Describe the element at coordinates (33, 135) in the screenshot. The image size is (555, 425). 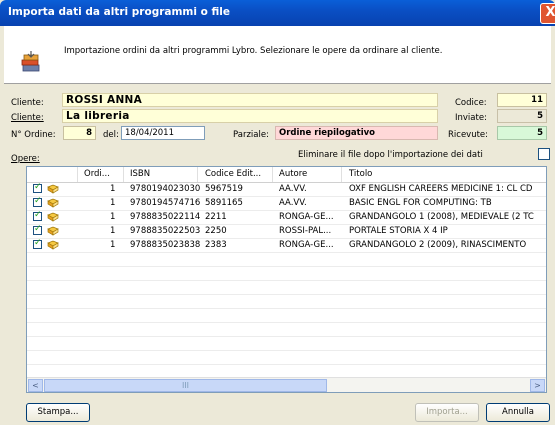
I see `ordine-label: N° Ordine:` at that location.